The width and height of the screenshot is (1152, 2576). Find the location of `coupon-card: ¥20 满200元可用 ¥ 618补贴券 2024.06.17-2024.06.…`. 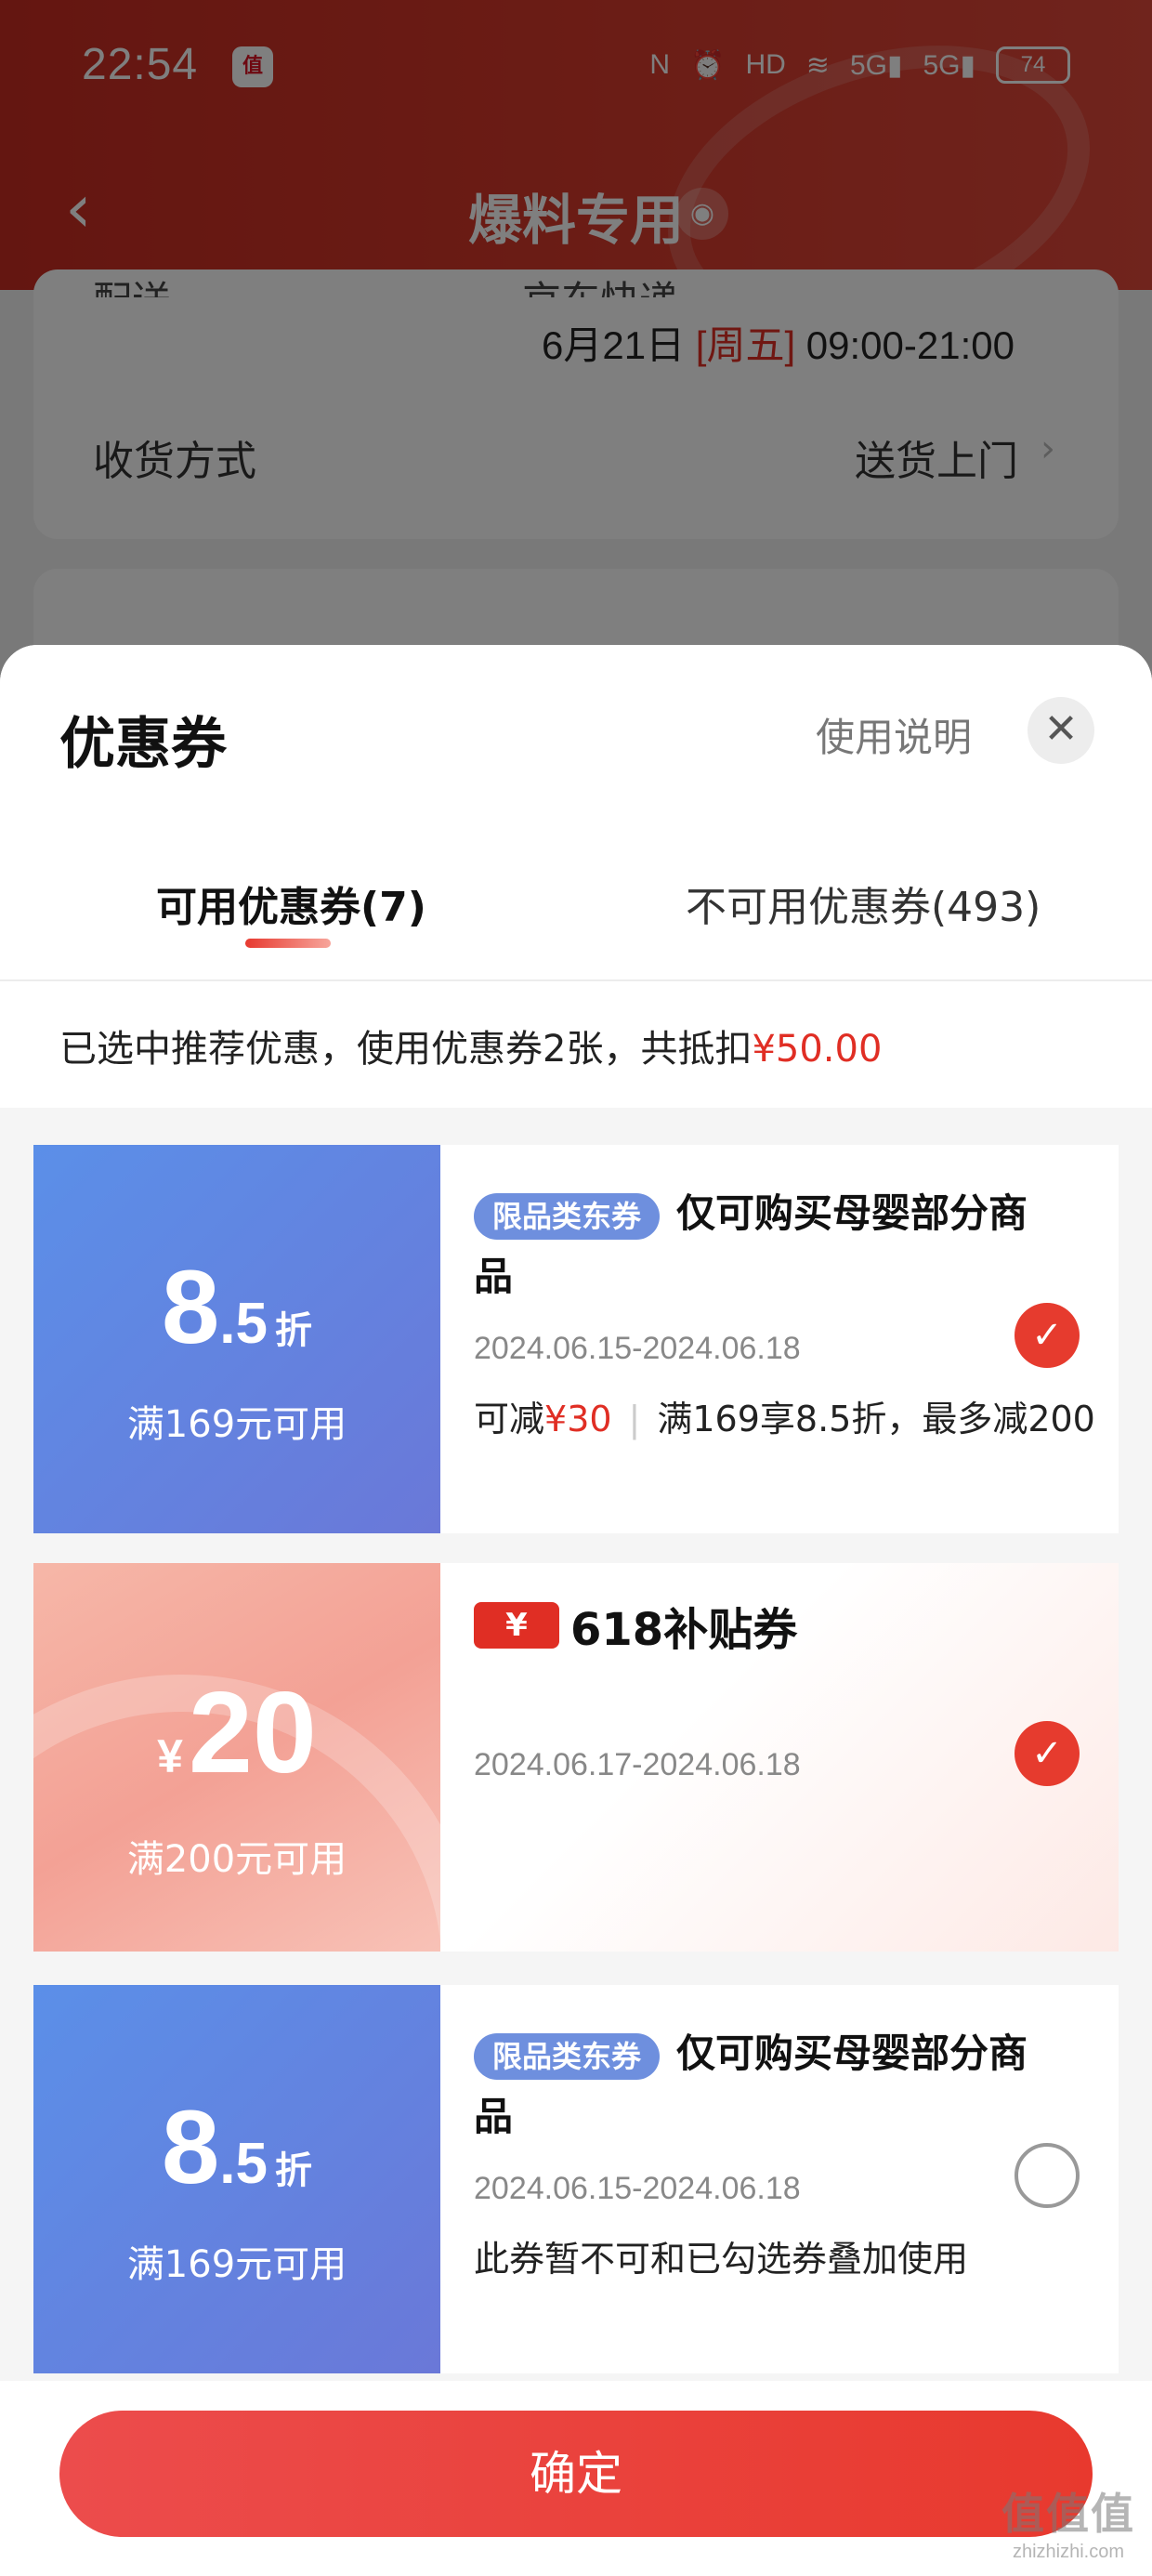

coupon-card: ¥20 满200元可用 ¥ 618补贴券 2024.06.17-2024.06.… is located at coordinates (576, 1757).